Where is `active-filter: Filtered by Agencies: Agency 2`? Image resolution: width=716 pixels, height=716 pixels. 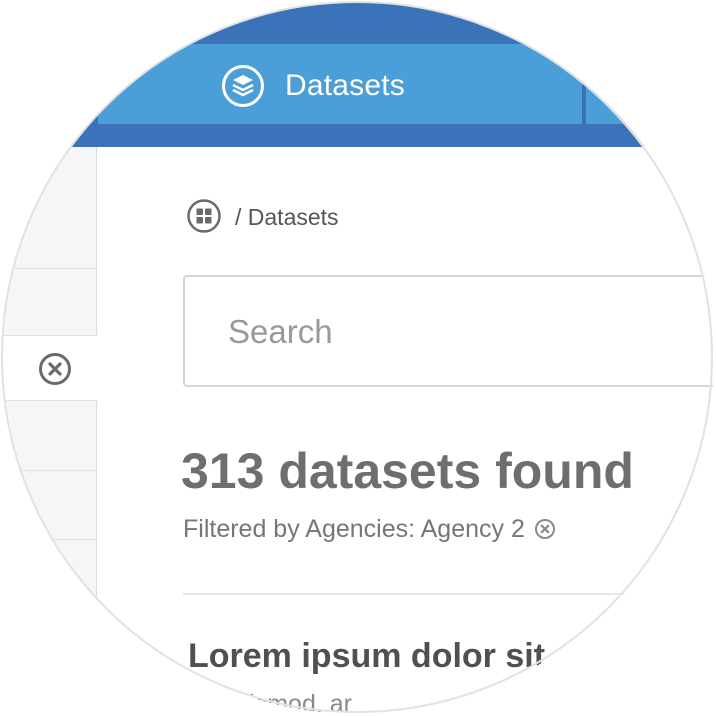 active-filter: Filtered by Agencies: Agency 2 is located at coordinates (369, 529).